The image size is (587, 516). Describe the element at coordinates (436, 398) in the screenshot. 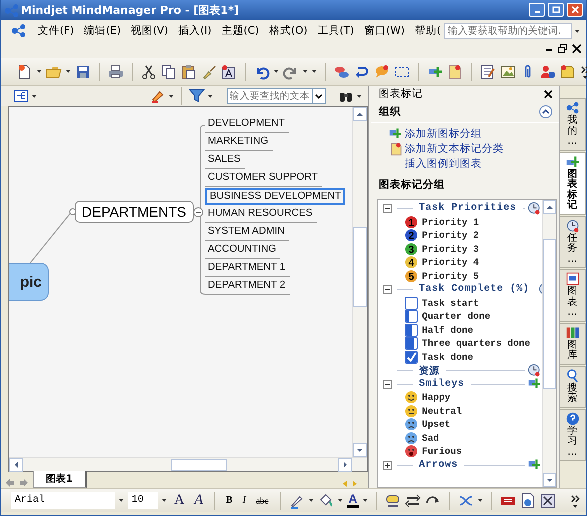

I see `marker-label: Happy` at that location.